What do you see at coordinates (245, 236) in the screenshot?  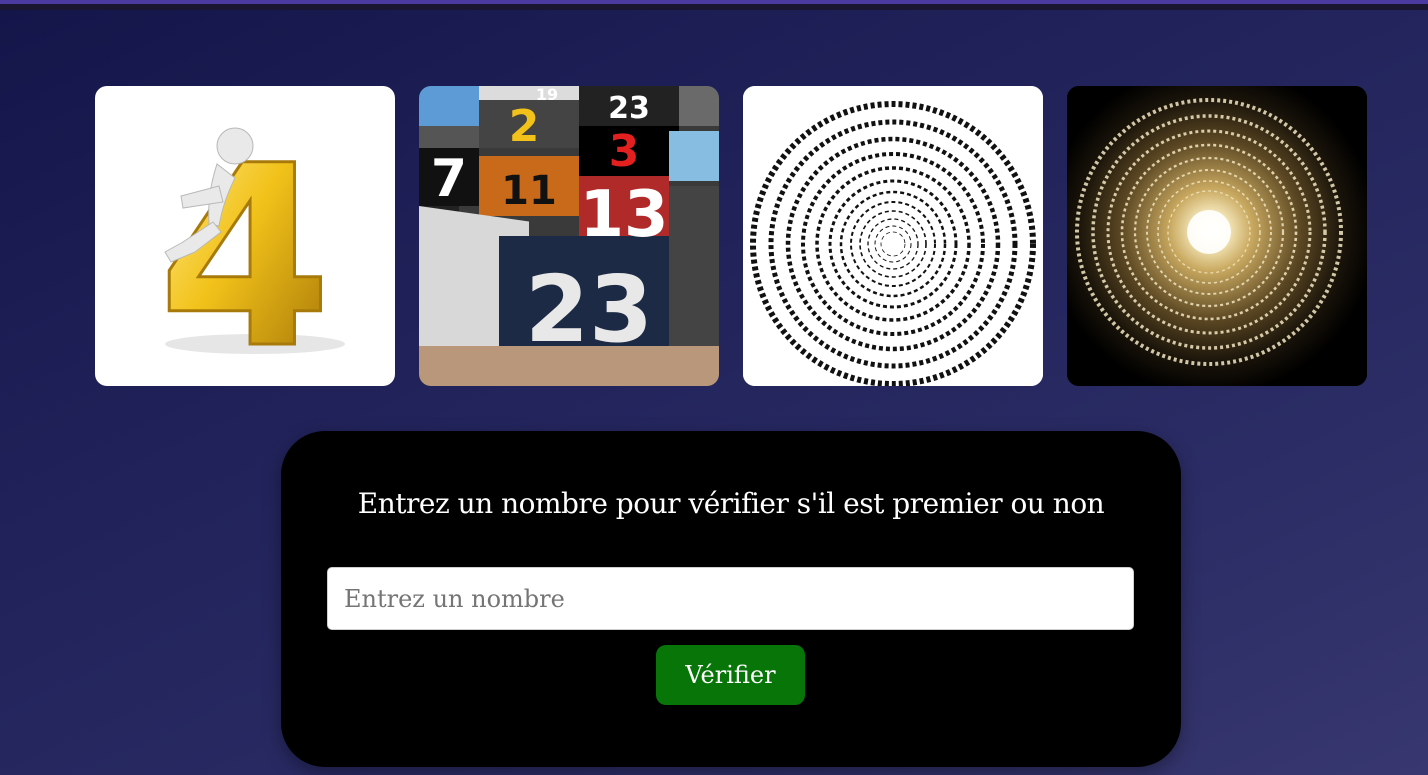 I see `number-four-image: 4` at bounding box center [245, 236].